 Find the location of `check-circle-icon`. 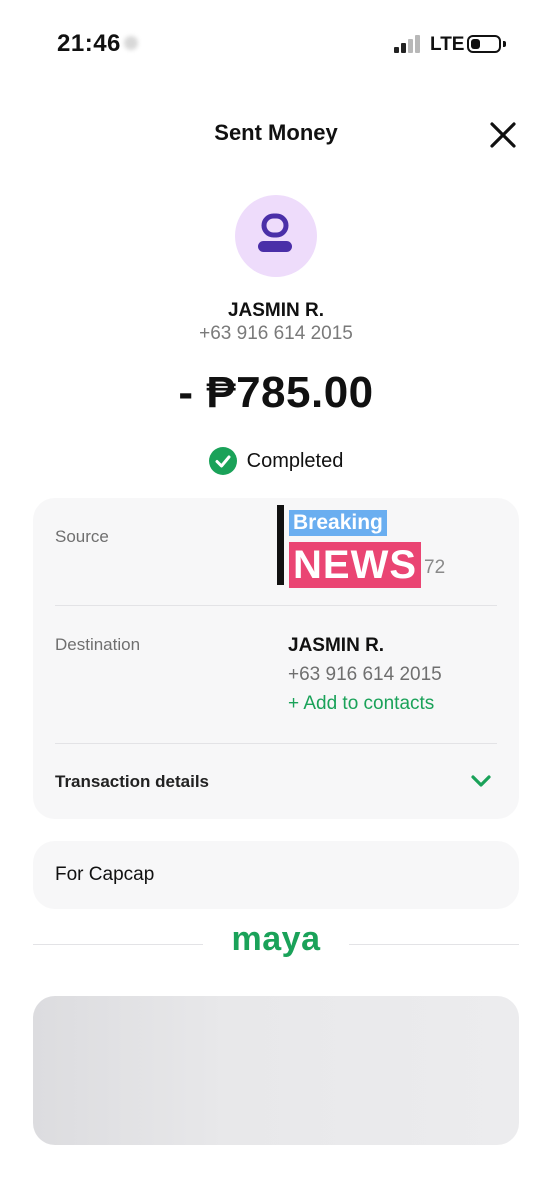

check-circle-icon is located at coordinates (222, 461).